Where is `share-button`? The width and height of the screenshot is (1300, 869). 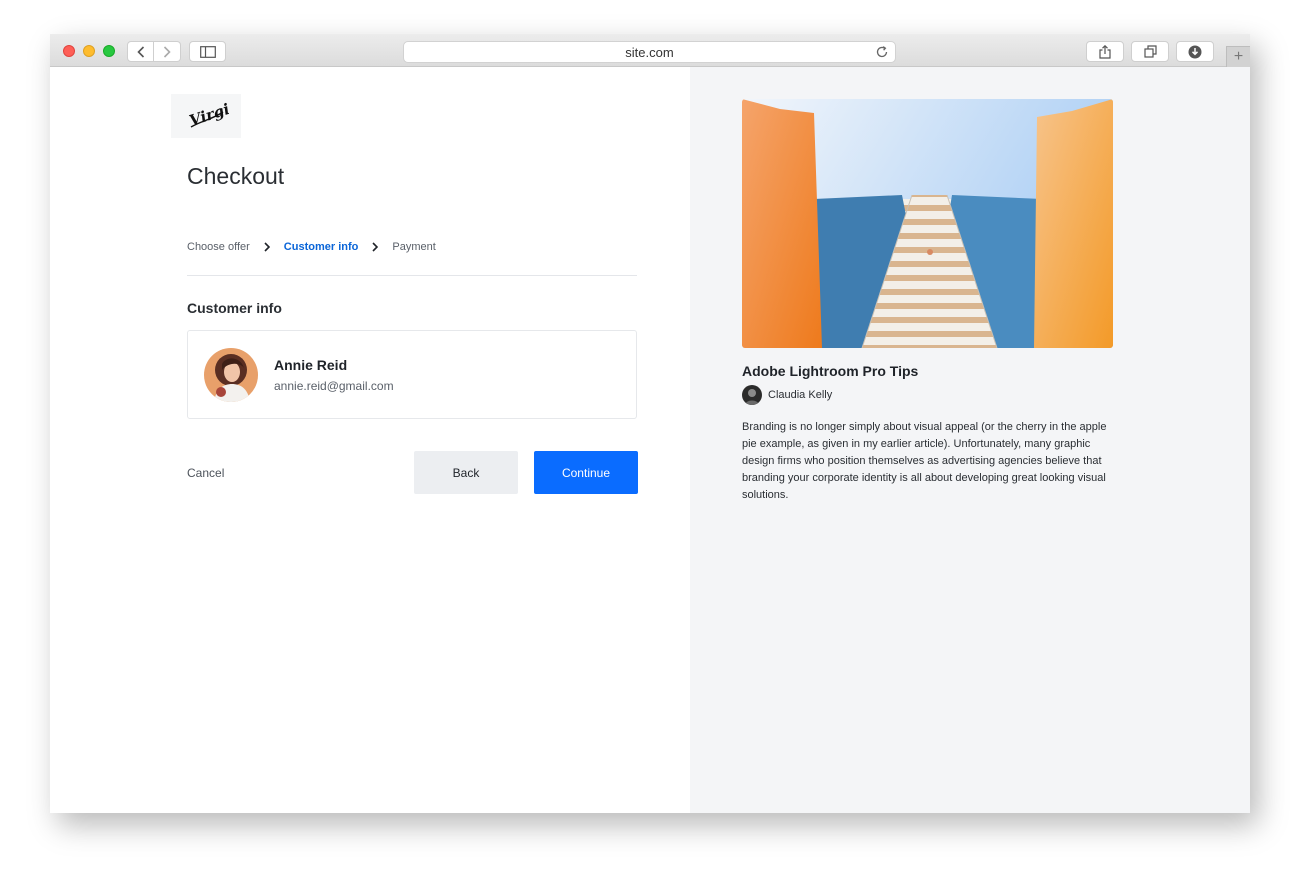
share-button is located at coordinates (1105, 51).